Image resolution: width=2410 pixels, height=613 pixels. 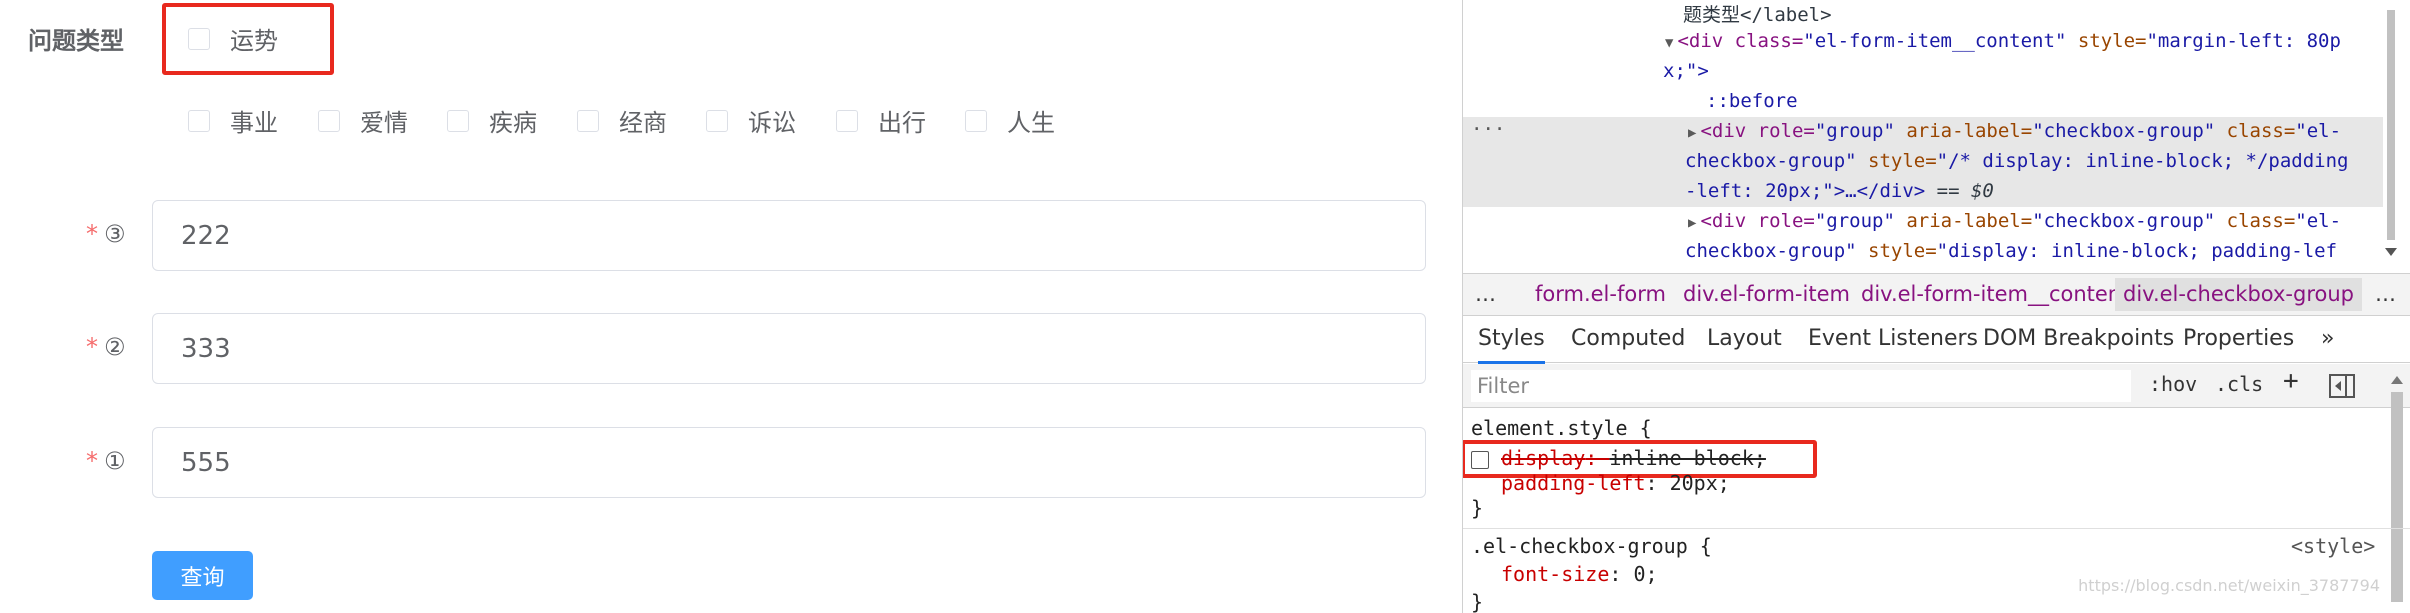 What do you see at coordinates (1801, 386) in the screenshot?
I see `filter-input: Filter` at bounding box center [1801, 386].